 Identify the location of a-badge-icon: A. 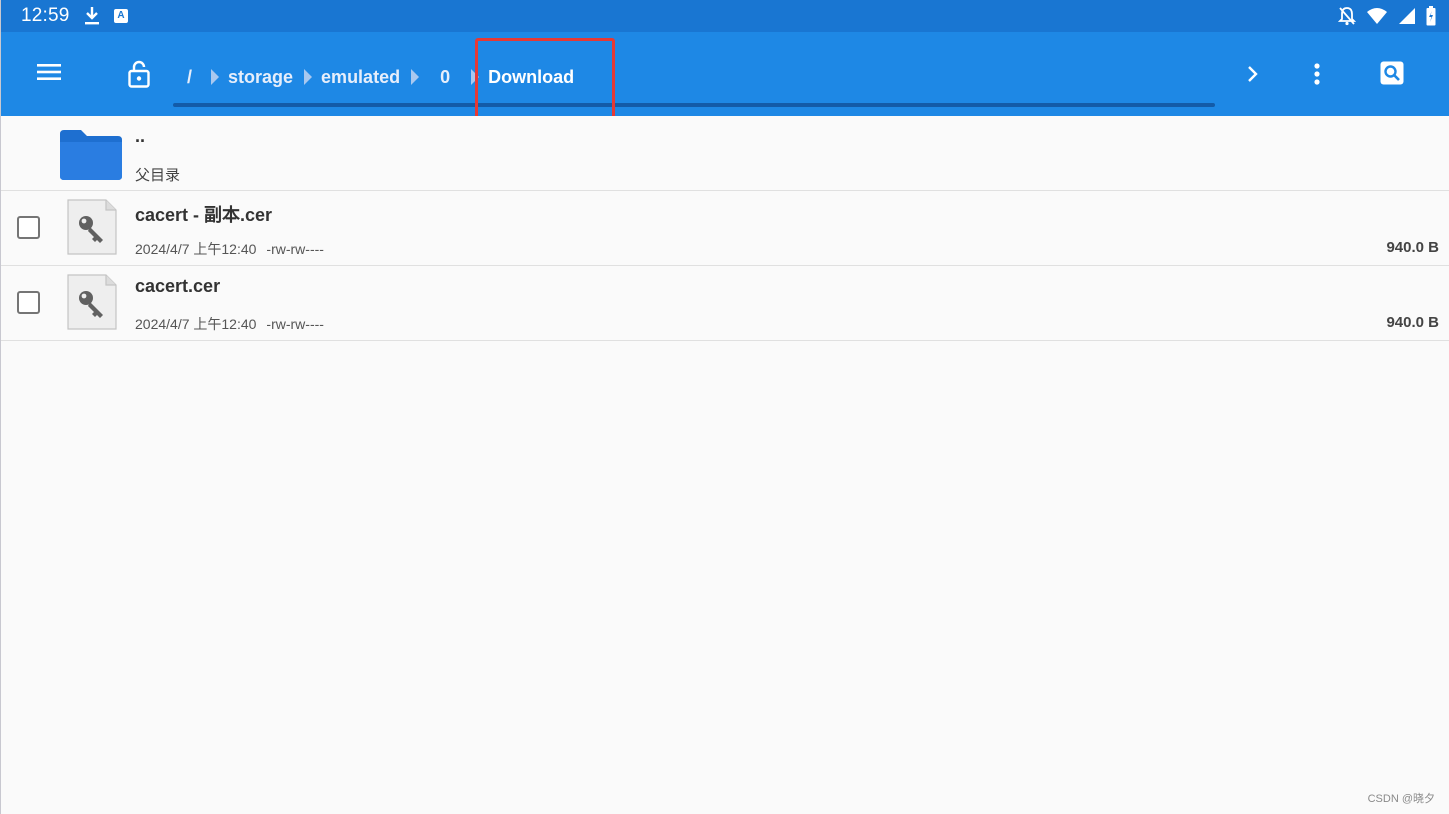
(121, 16).